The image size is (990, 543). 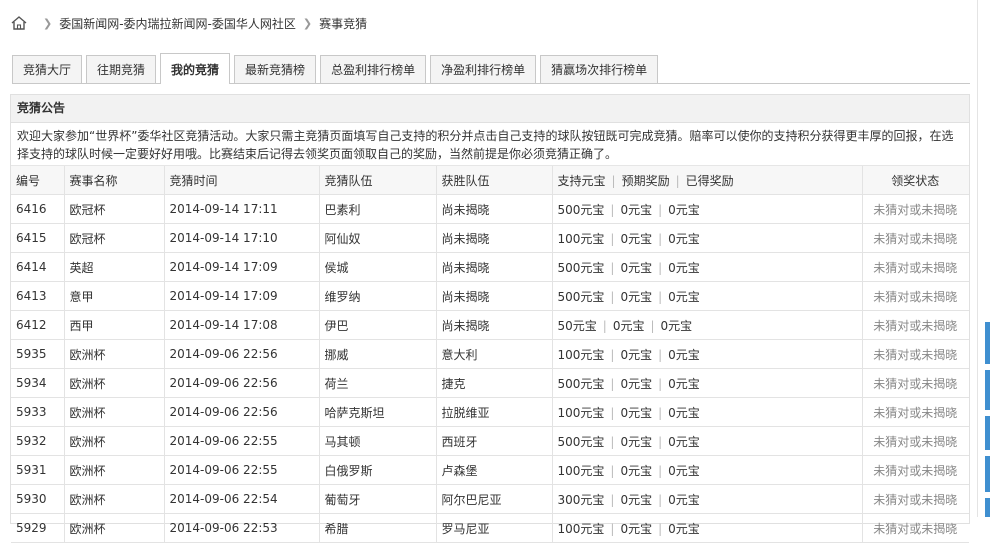 What do you see at coordinates (581, 499) in the screenshot?
I see `cell-support: 300元宝` at bounding box center [581, 499].